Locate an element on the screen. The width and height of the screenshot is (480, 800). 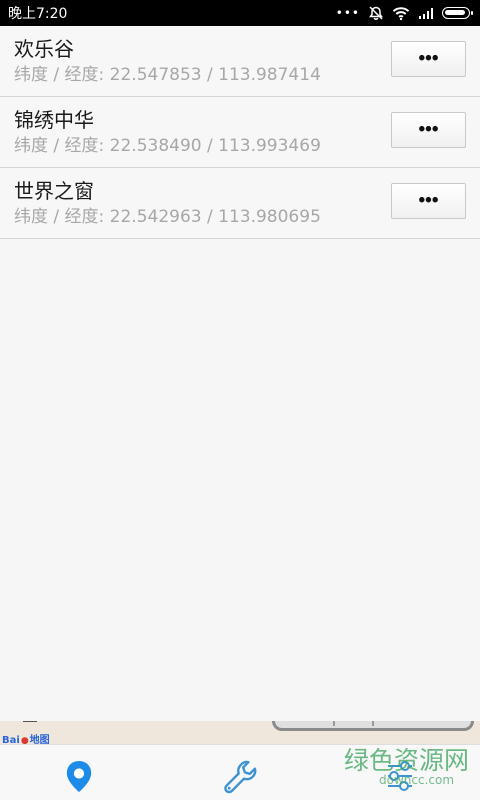
baidu-map-ad-banner: Bai●地图 is located at coordinates (240, 732).